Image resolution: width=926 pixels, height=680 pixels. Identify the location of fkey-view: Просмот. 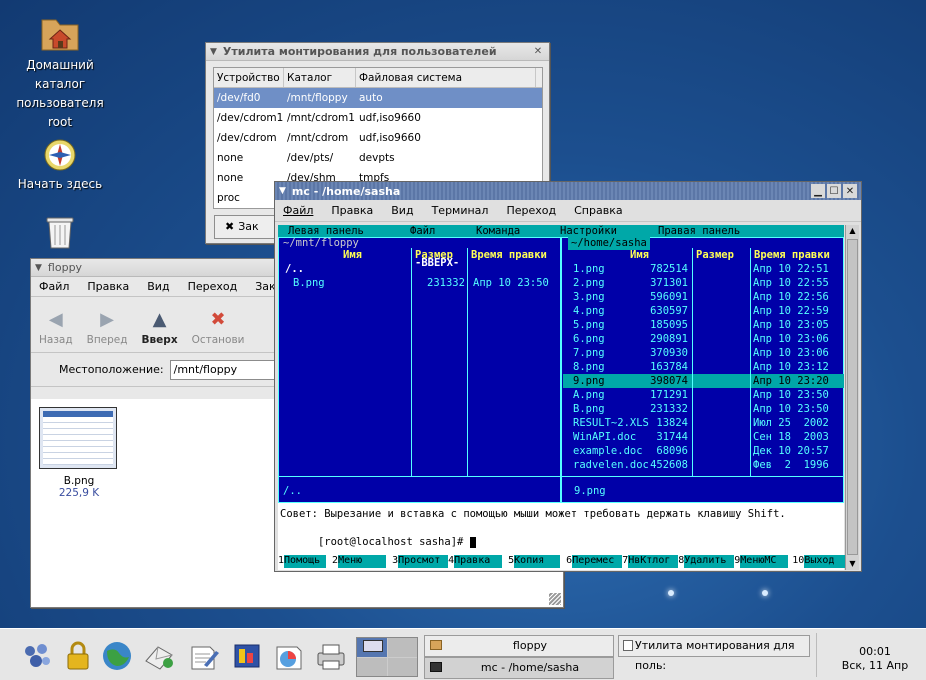
(423, 561).